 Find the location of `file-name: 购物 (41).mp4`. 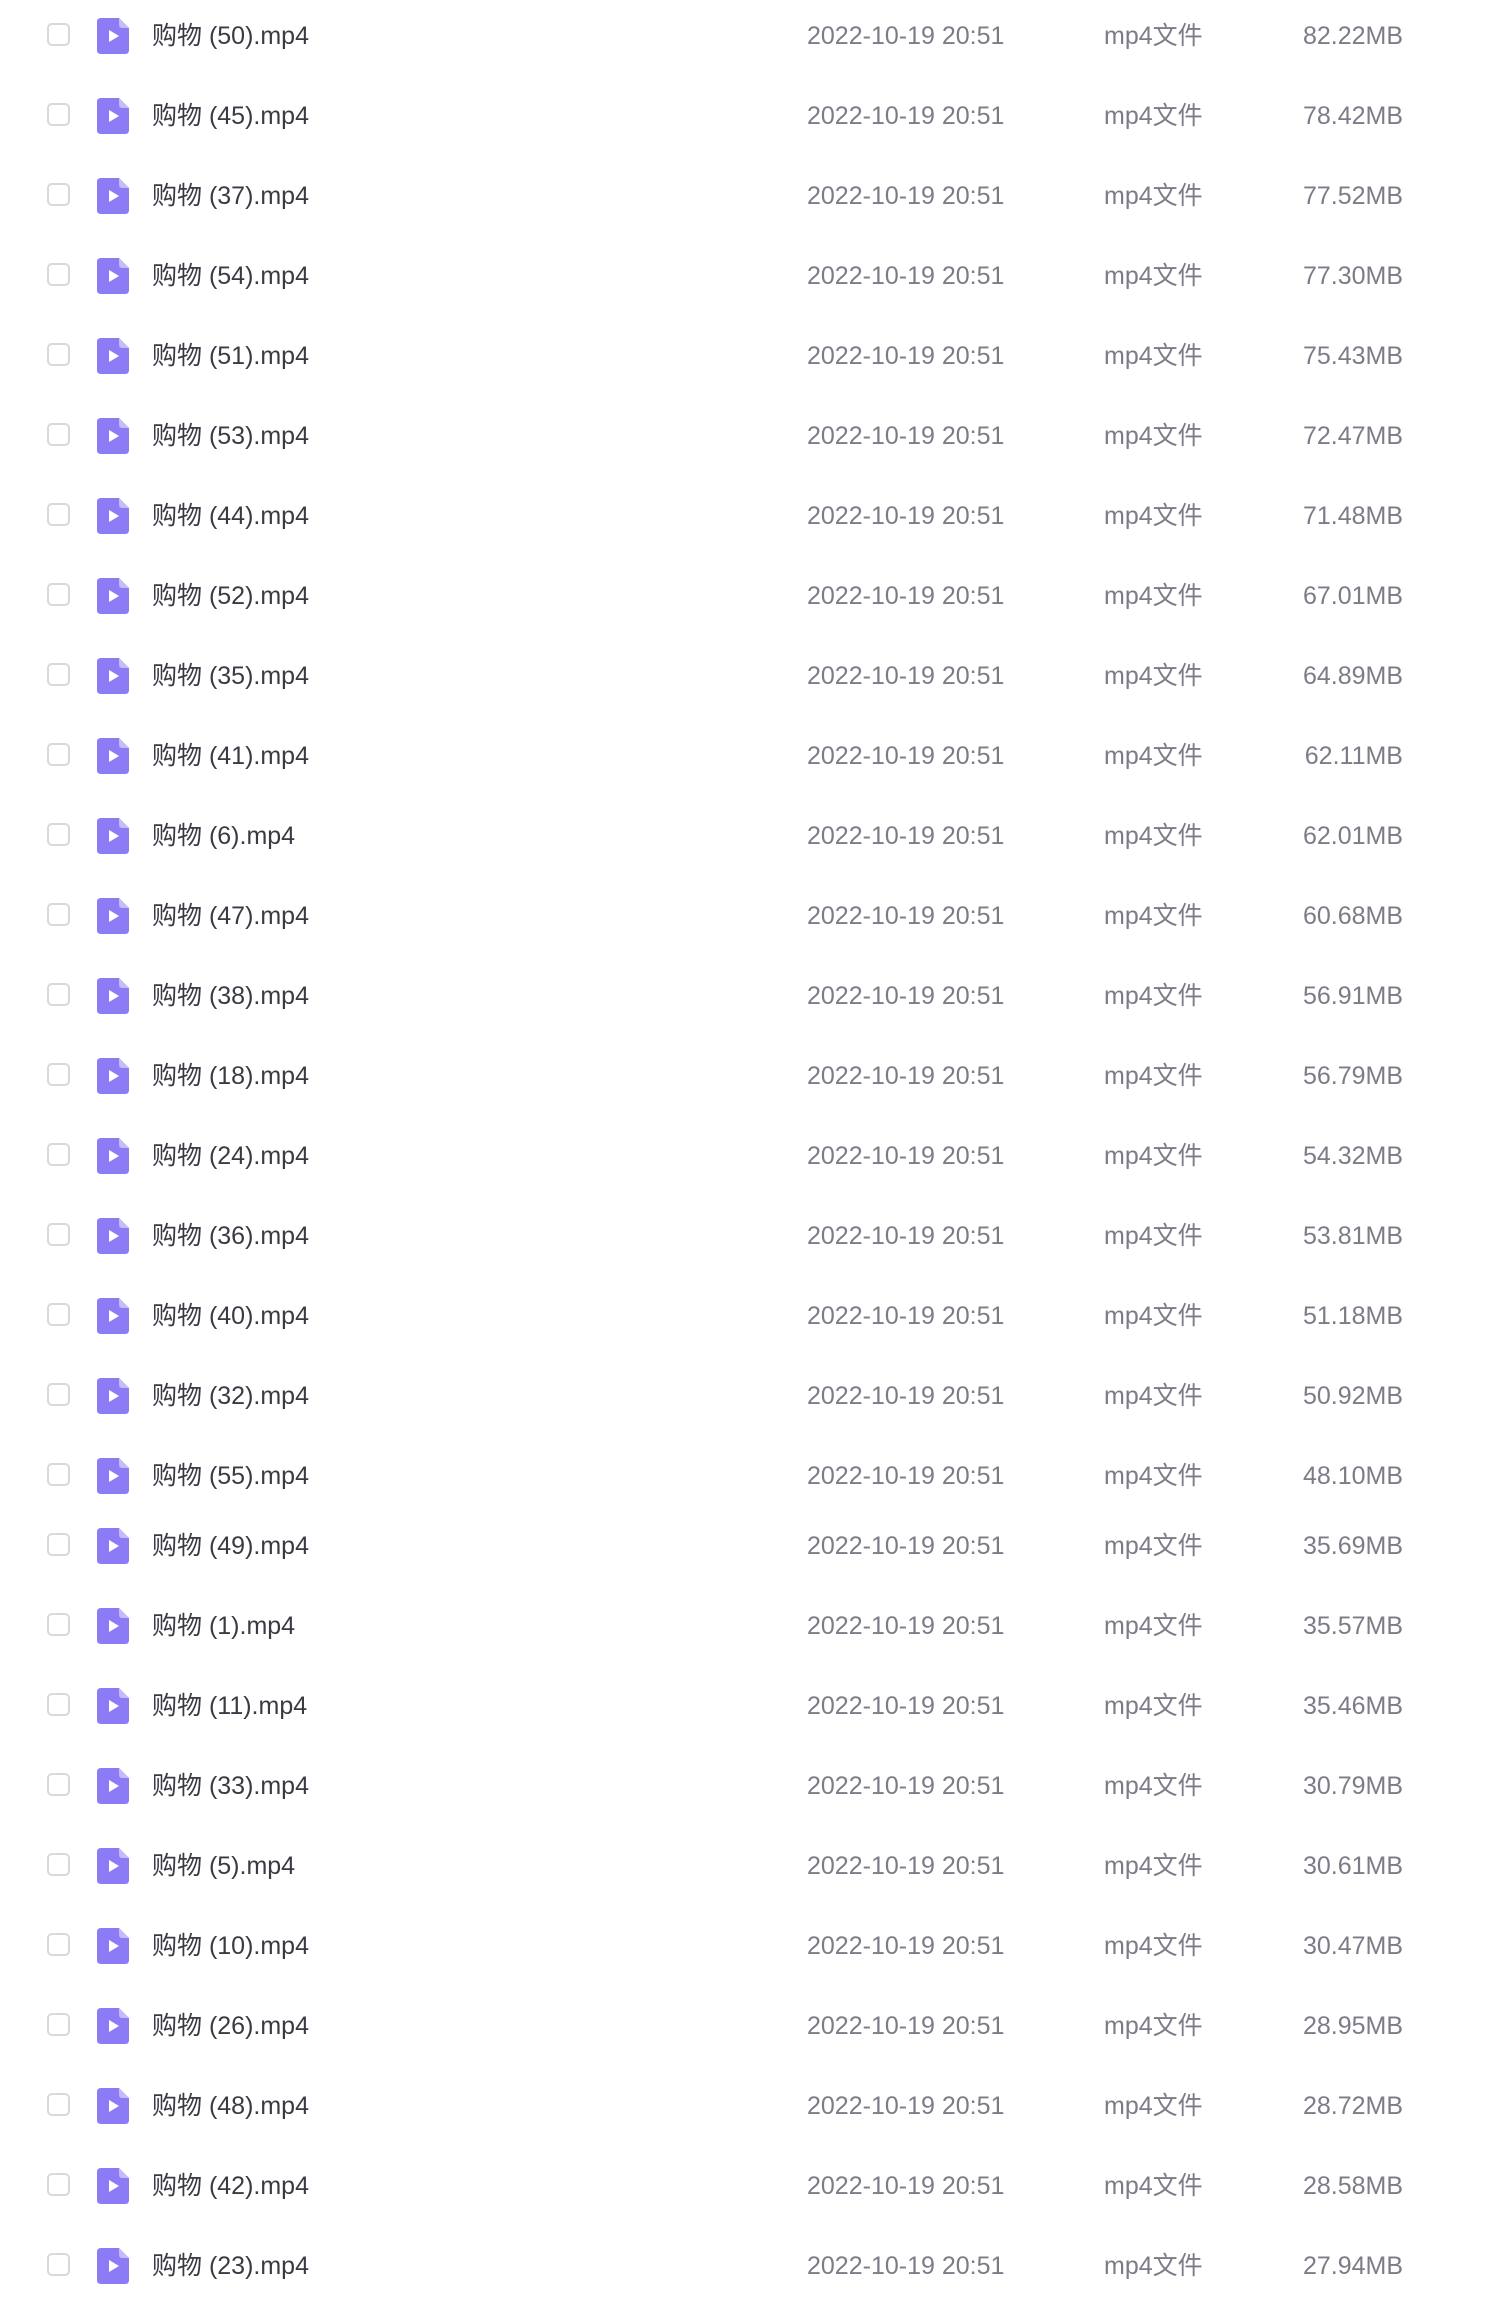

file-name: 购物 (41).mp4 is located at coordinates (230, 756).